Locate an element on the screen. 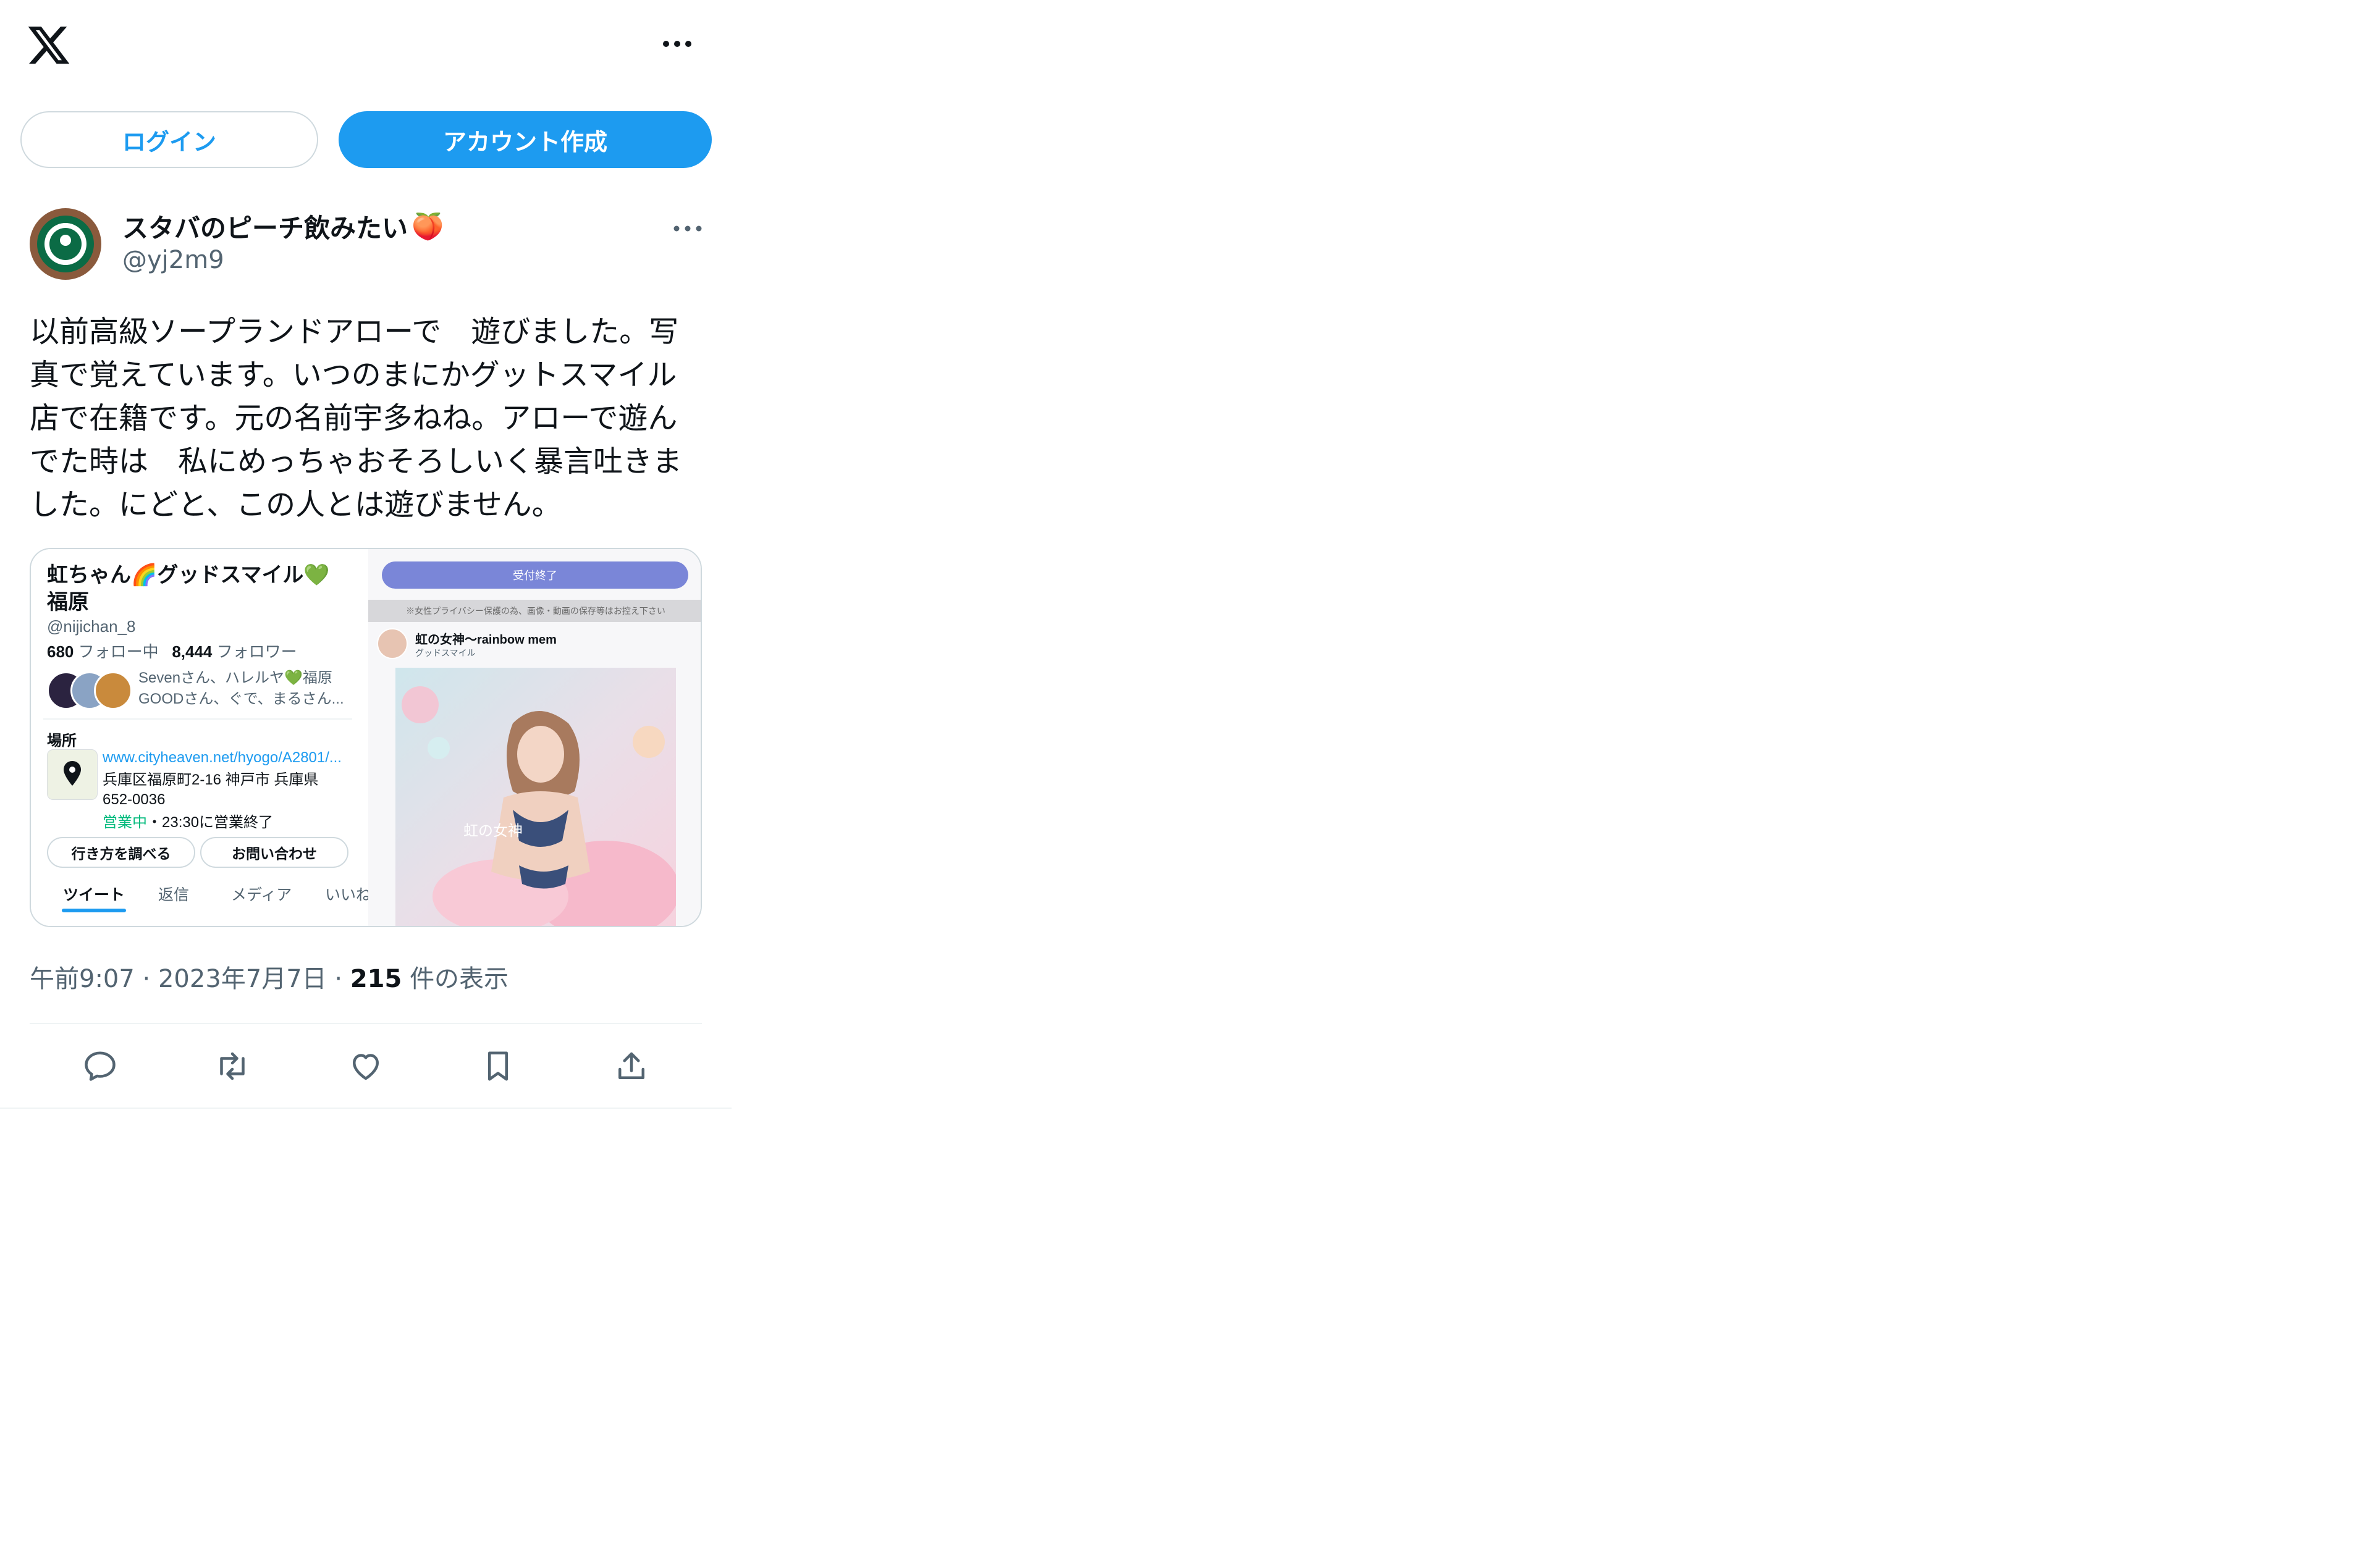 The height and width of the screenshot is (1564, 2380). open-hours-text: ・23:30に営業終了 is located at coordinates (211, 822).